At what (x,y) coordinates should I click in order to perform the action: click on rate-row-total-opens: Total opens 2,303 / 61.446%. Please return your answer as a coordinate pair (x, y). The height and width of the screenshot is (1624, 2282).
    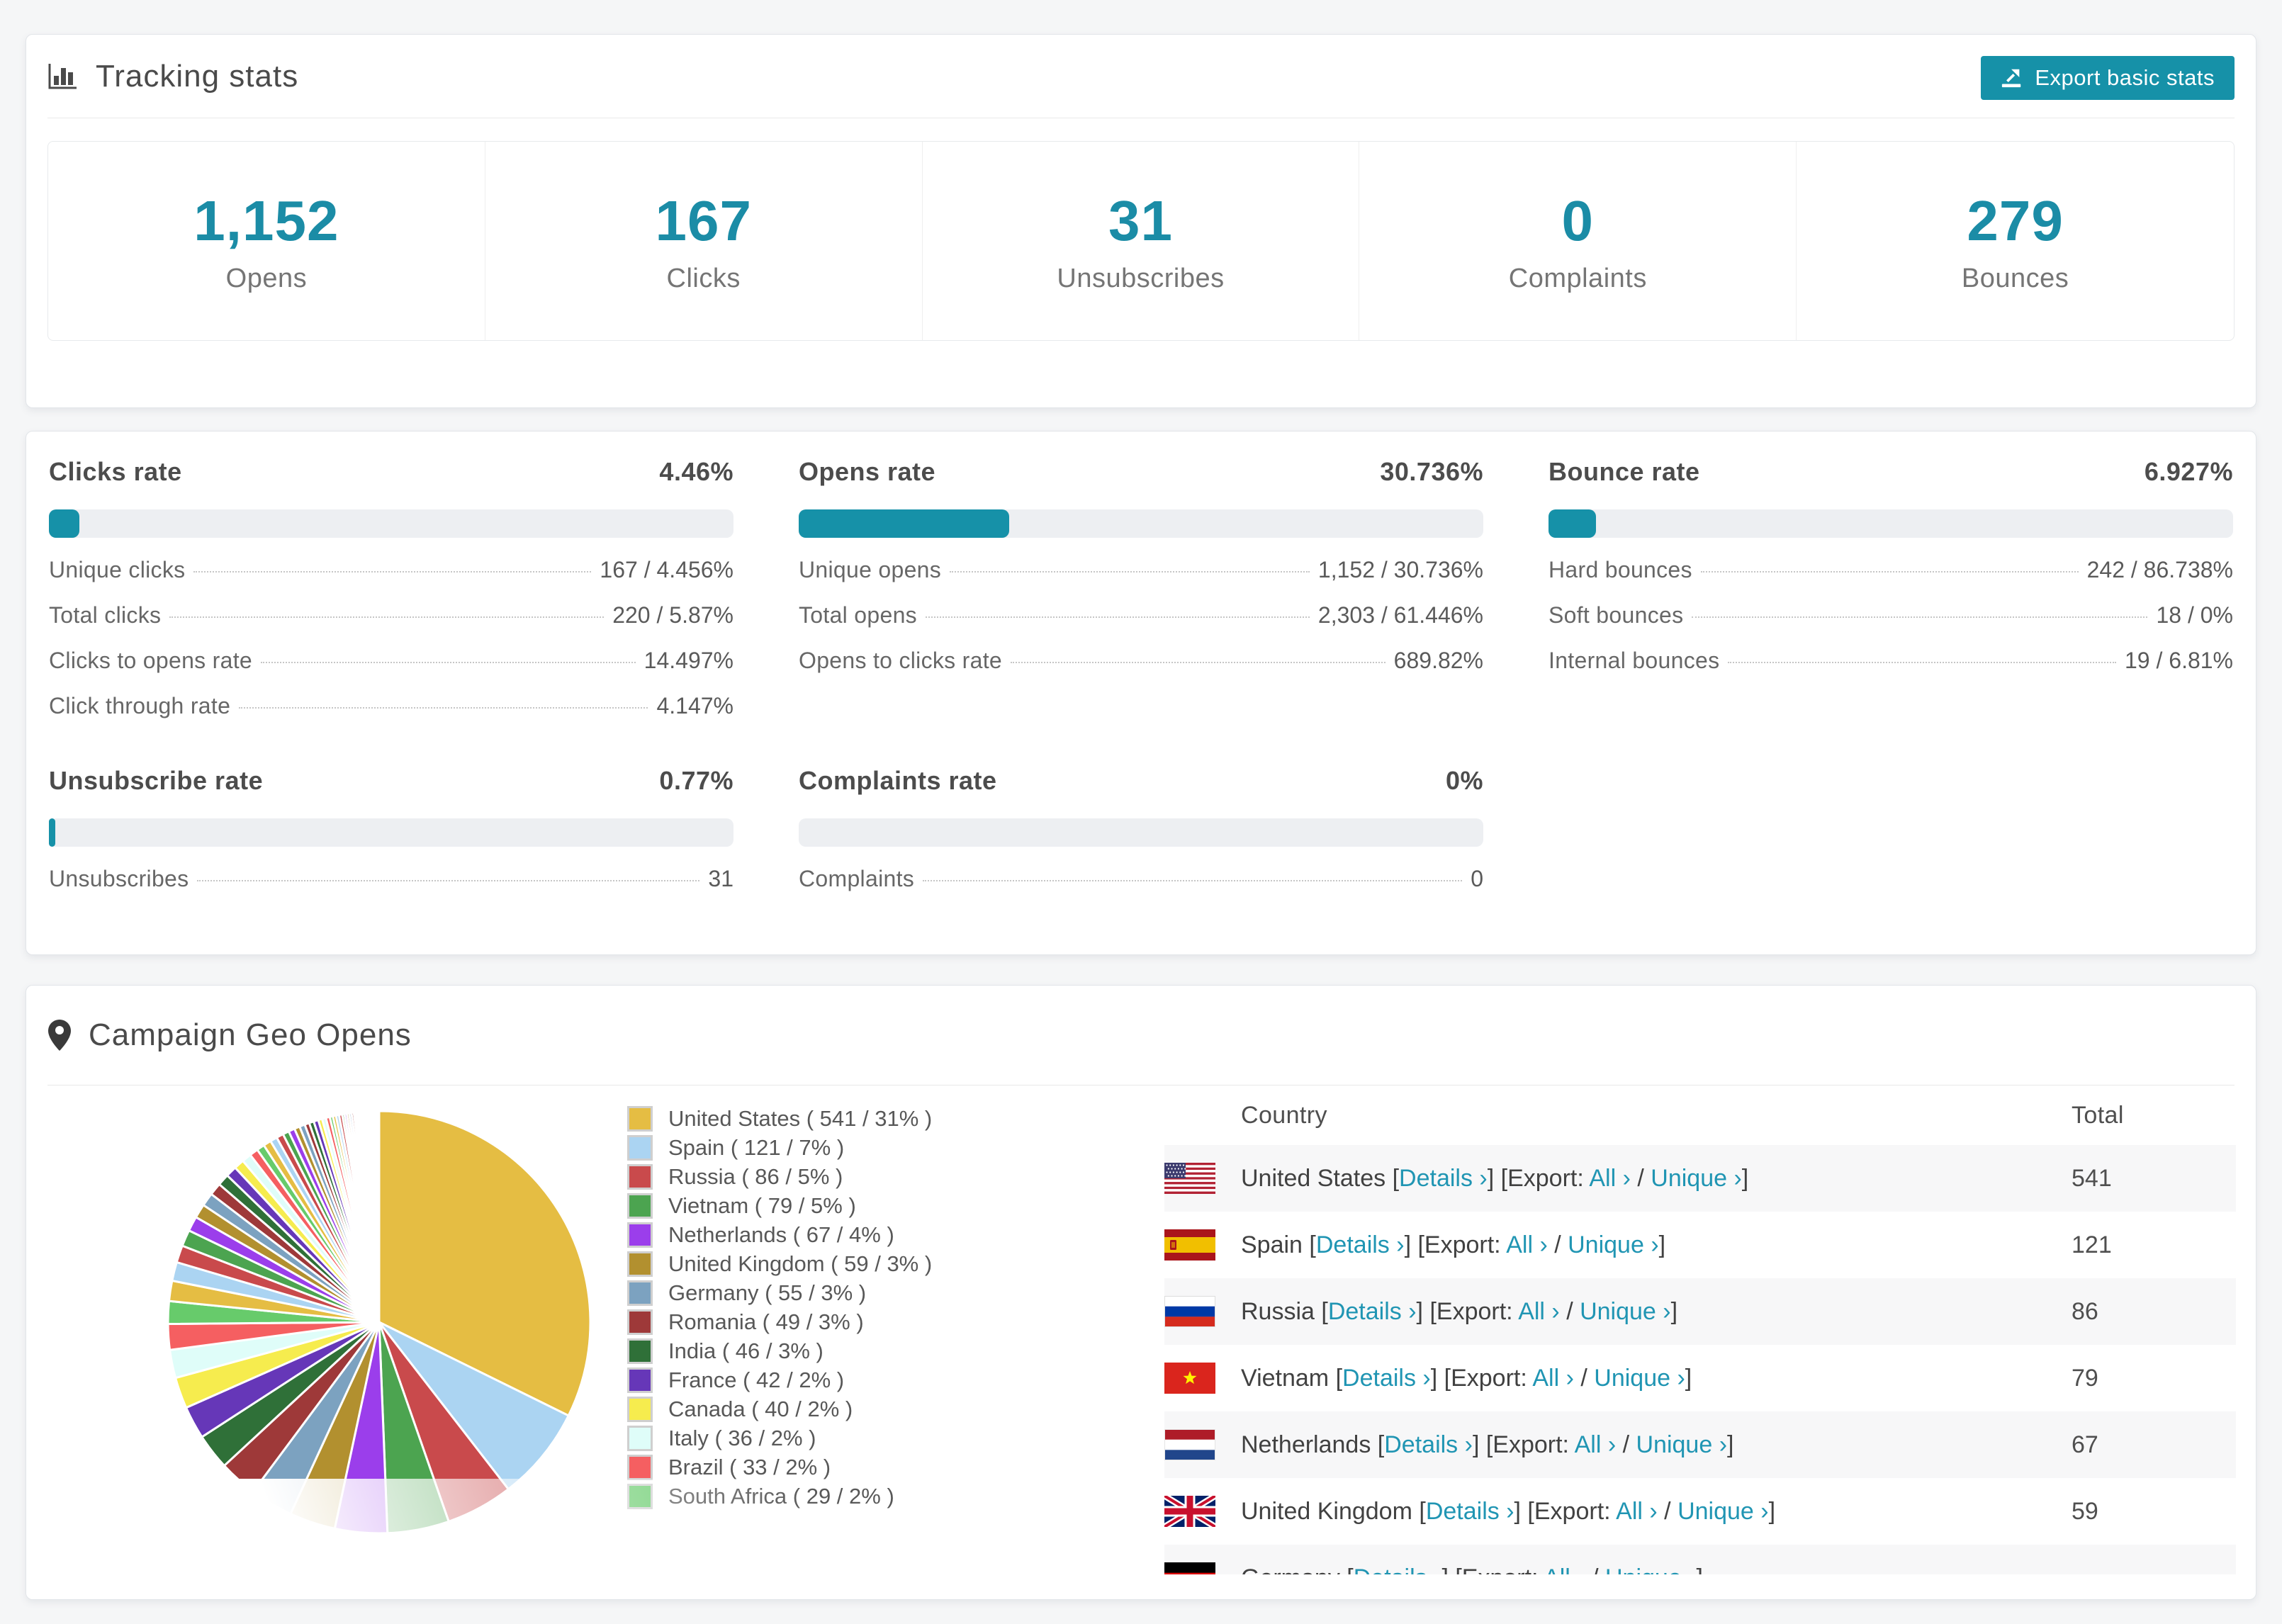
    Looking at the image, I should click on (1141, 615).